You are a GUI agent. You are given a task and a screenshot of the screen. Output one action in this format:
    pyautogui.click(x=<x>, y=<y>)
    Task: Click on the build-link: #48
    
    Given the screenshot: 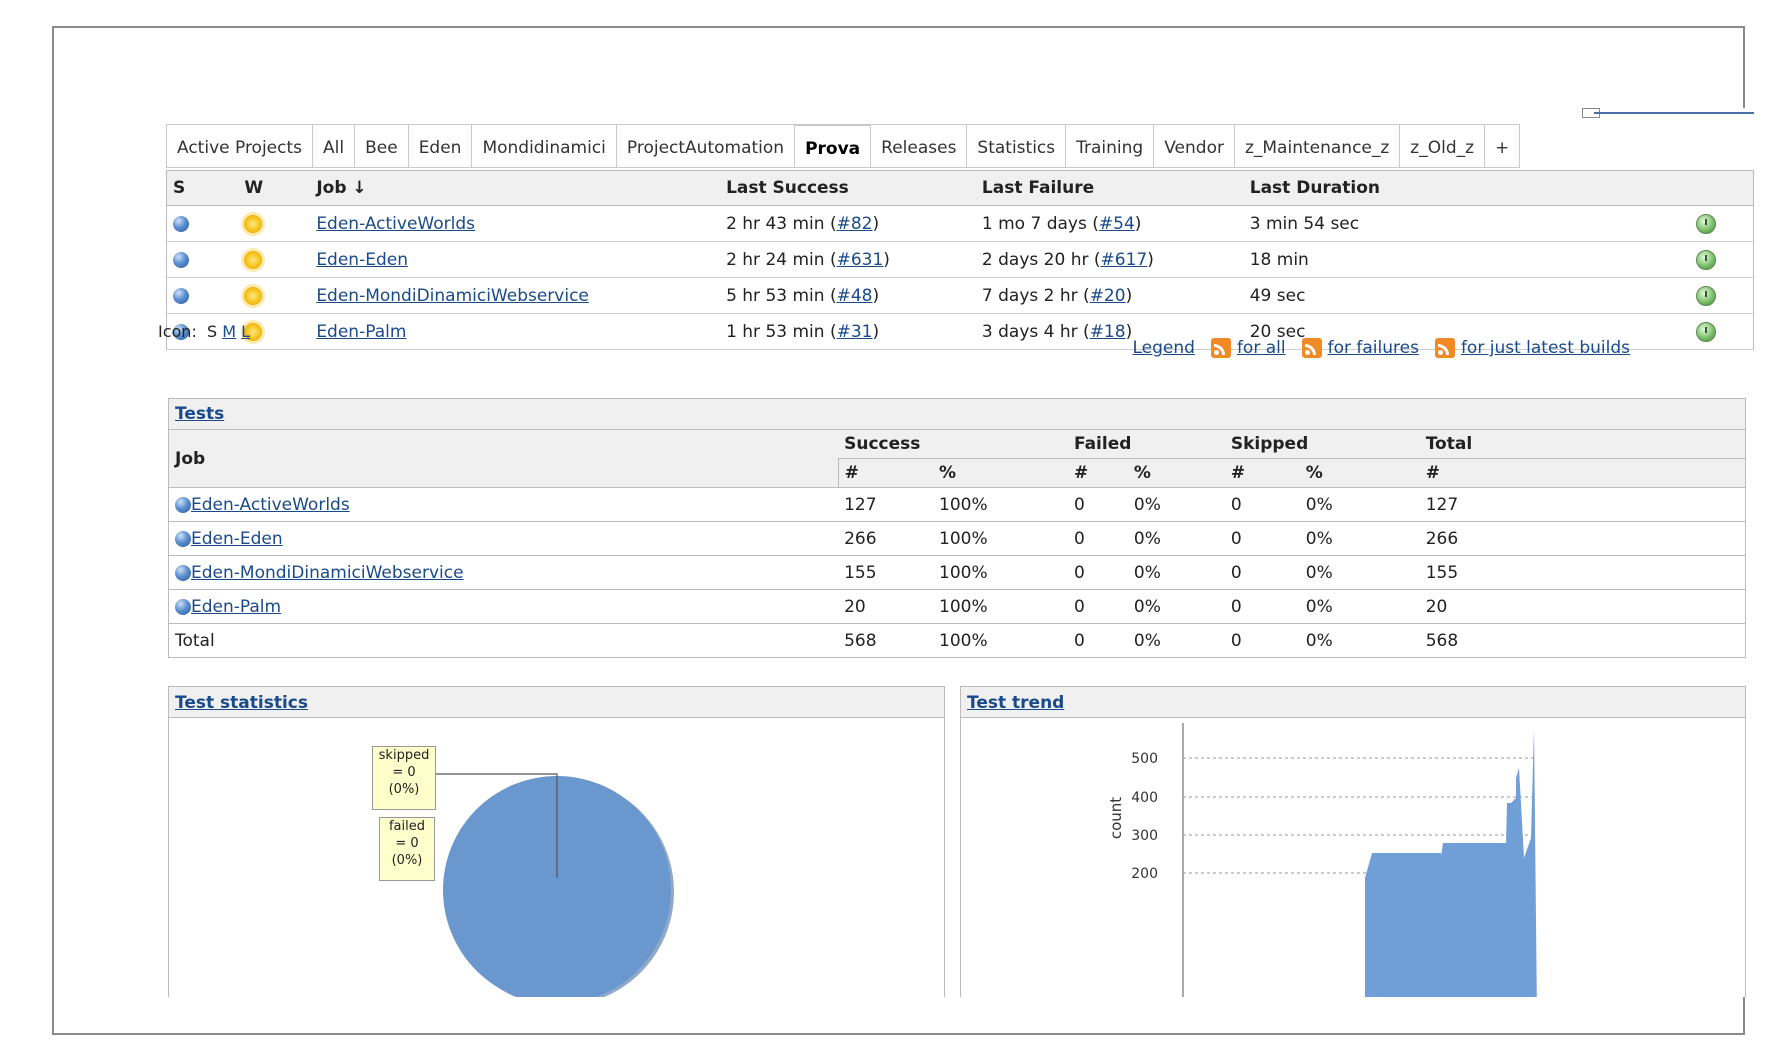 What is the action you would take?
    pyautogui.click(x=855, y=296)
    